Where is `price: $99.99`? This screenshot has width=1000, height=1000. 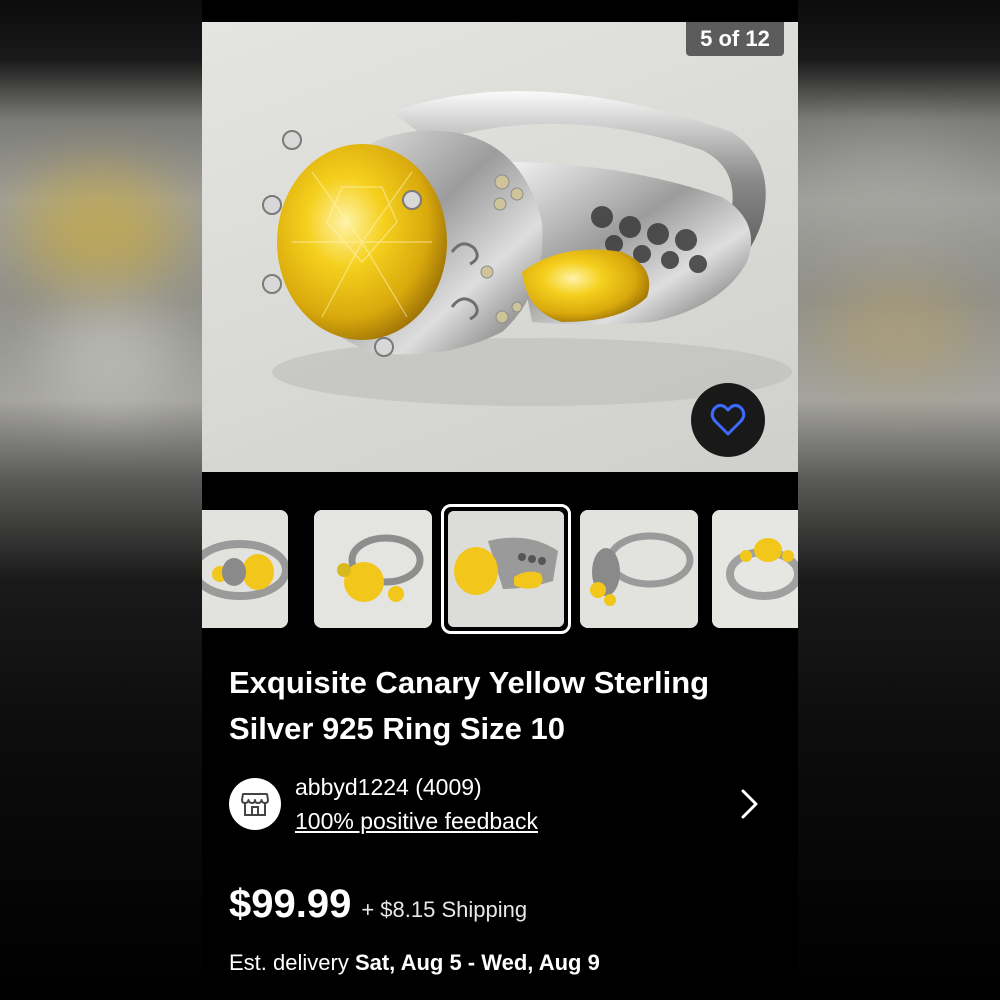 price: $99.99 is located at coordinates (290, 904).